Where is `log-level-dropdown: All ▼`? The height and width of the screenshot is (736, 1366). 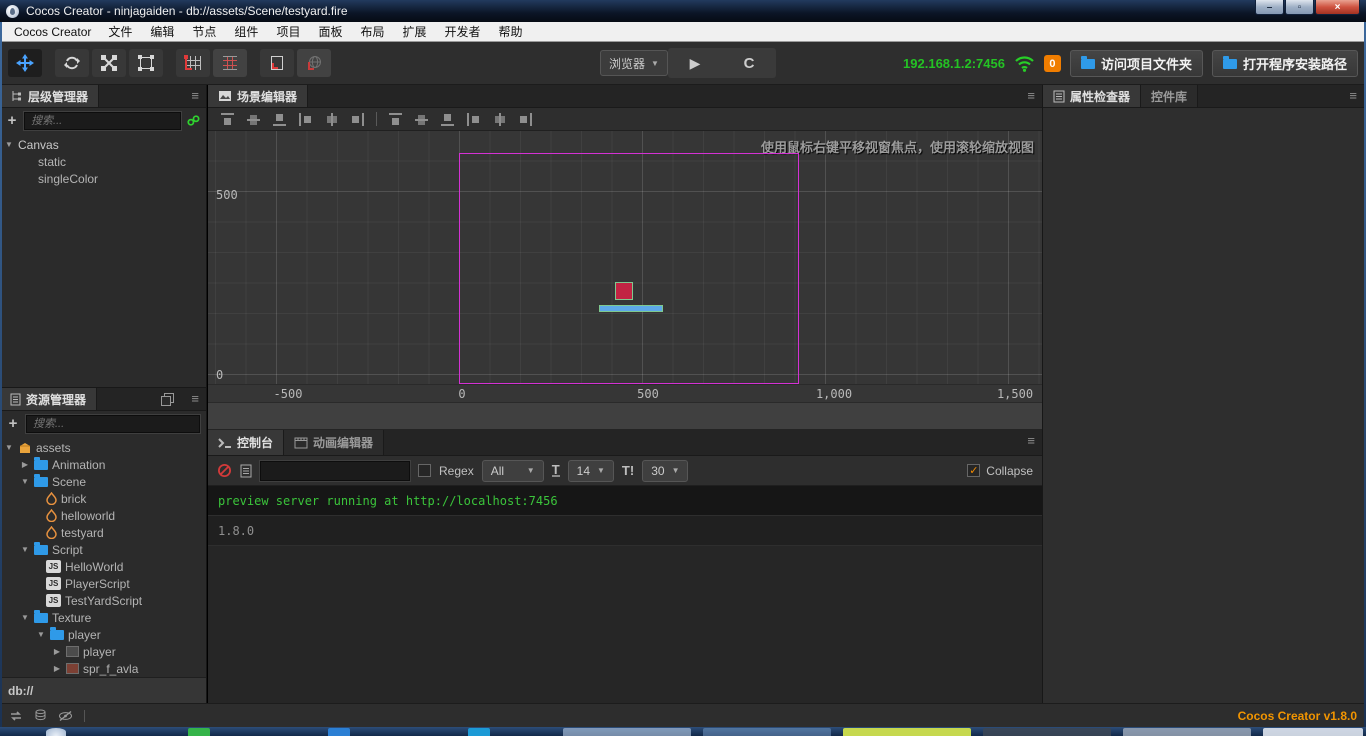
log-level-dropdown: All ▼ is located at coordinates (512, 470).